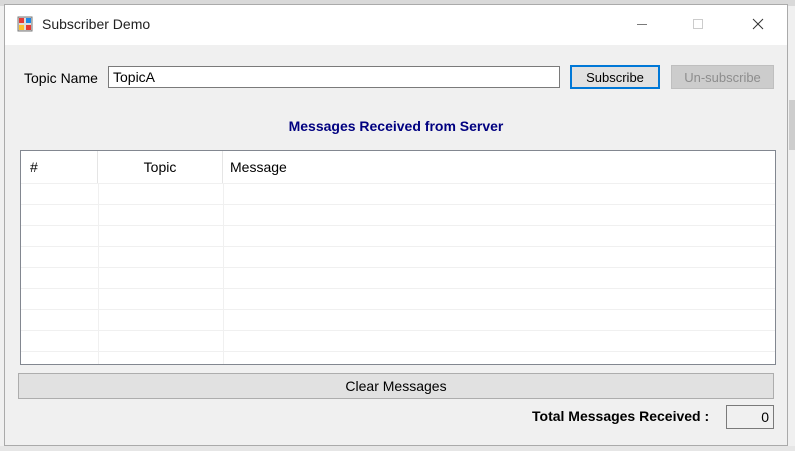  What do you see at coordinates (722, 77) in the screenshot?
I see `unsubscribe-button: Un-subscribe` at bounding box center [722, 77].